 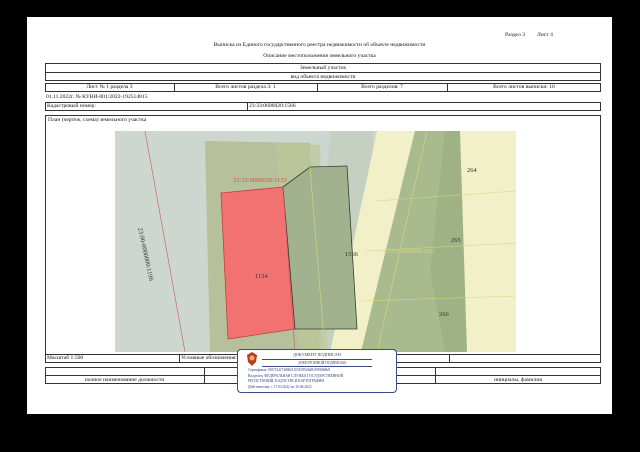 I want to click on position-label: полное наименование должности, so click(x=124, y=379).